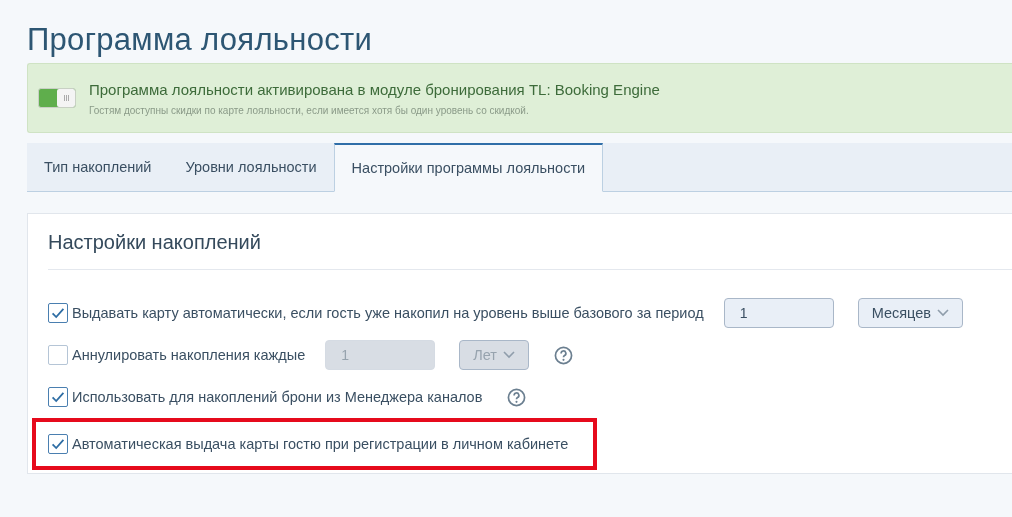  What do you see at coordinates (530, 242) in the screenshot?
I see `section-title: Настройки накоплений` at bounding box center [530, 242].